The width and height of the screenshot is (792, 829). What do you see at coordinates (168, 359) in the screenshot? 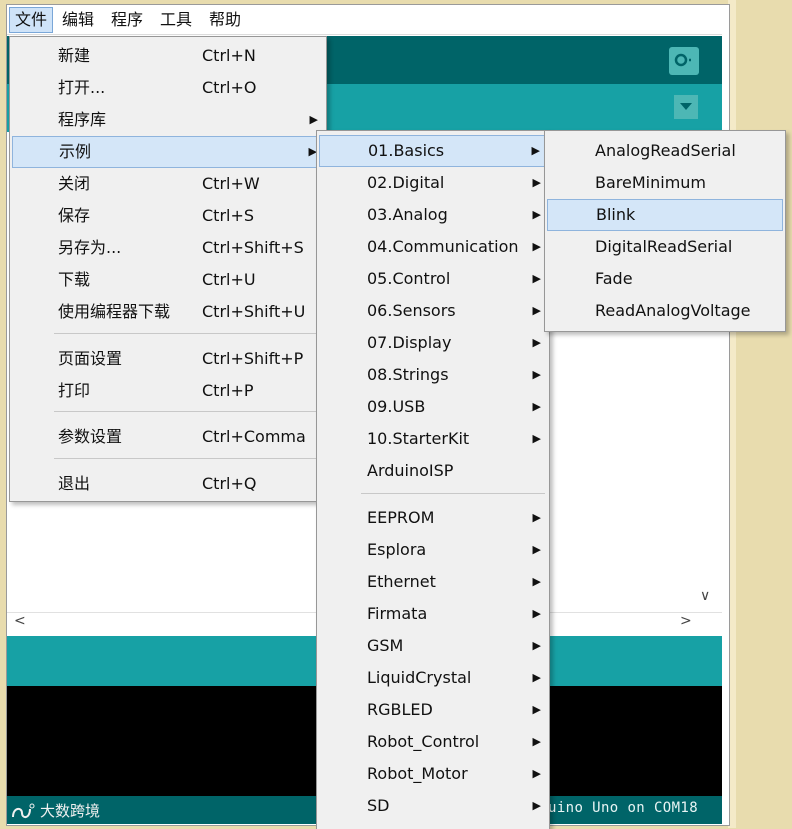
I see `menu-item-page-setup: 页面设置 Ctrl+Shift+P` at bounding box center [168, 359].